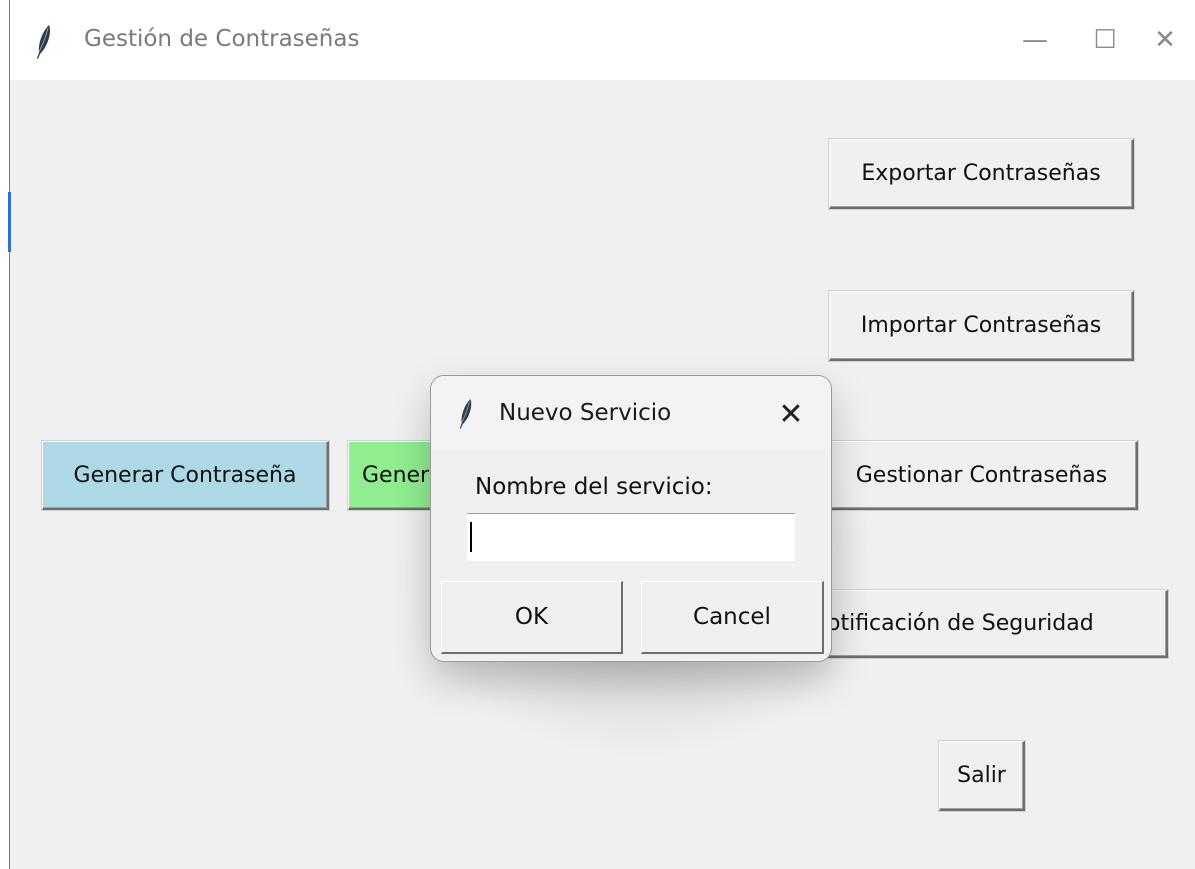 This screenshot has height=869, width=1195. I want to click on ok-button: OK, so click(532, 617).